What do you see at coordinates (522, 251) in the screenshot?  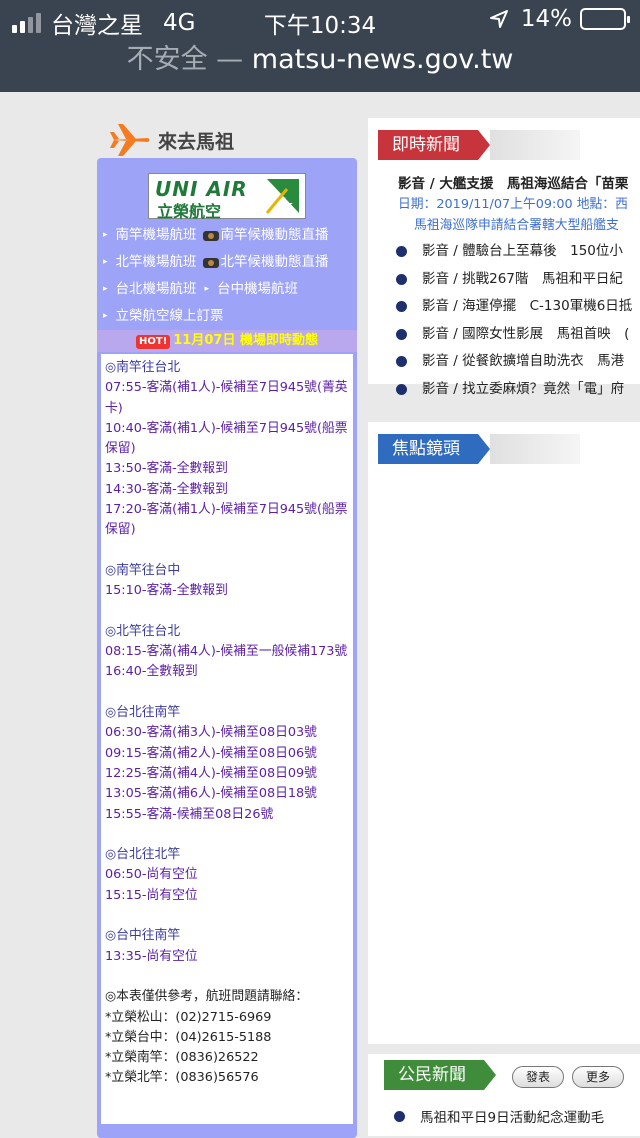 I see `news-item-title: 影音 / 體驗台上至幕後 150位小` at bounding box center [522, 251].